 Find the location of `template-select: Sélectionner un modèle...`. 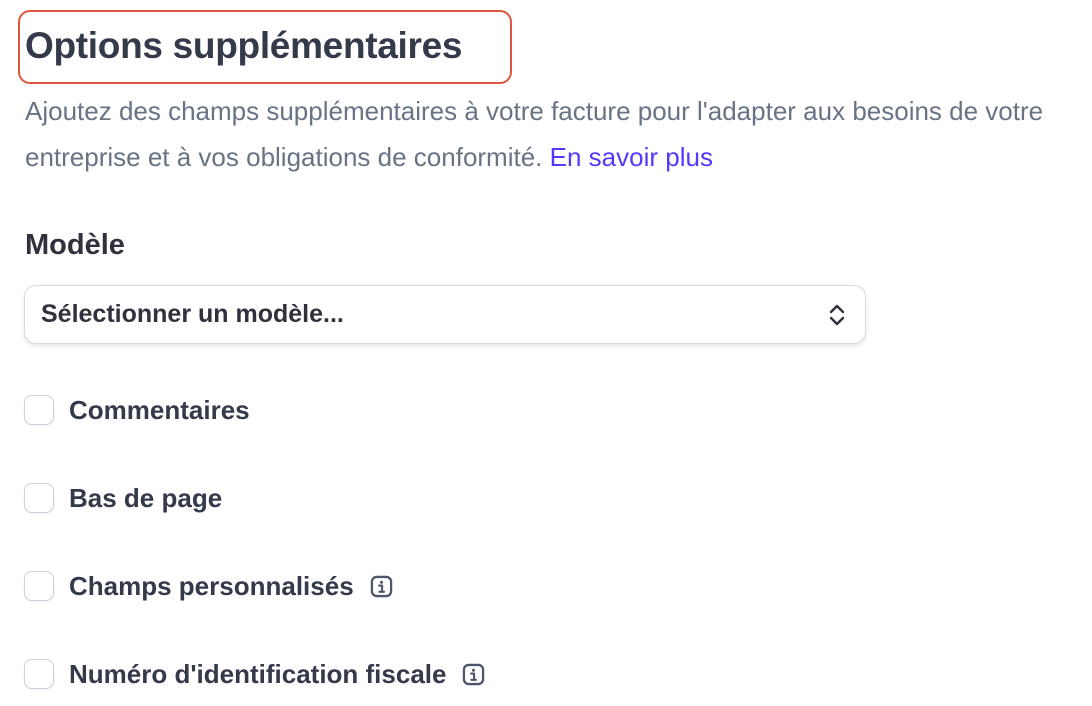

template-select: Sélectionner un modèle... is located at coordinates (445, 314).